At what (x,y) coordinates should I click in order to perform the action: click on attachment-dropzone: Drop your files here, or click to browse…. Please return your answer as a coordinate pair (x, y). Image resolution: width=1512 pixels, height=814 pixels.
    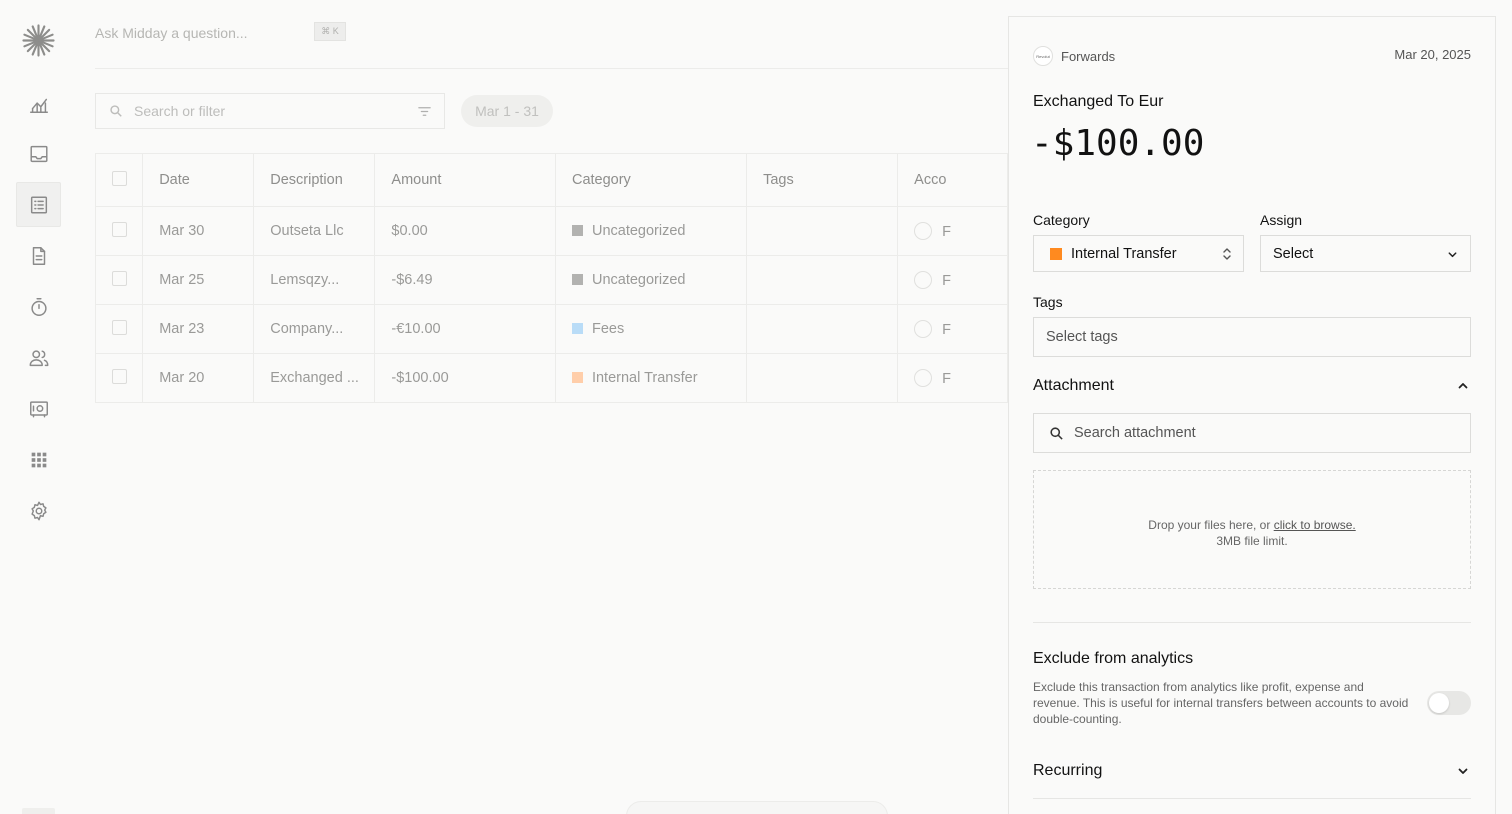
    Looking at the image, I should click on (1252, 529).